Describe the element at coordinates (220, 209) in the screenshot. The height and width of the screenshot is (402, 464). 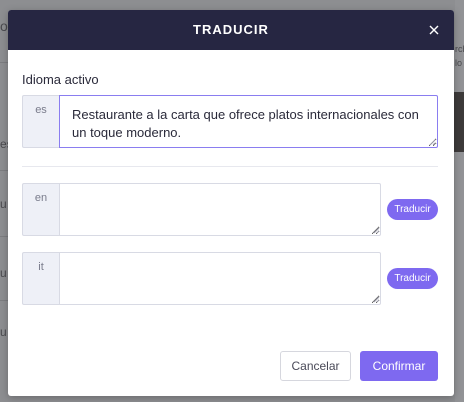
I see `translation-textarea-en` at that location.